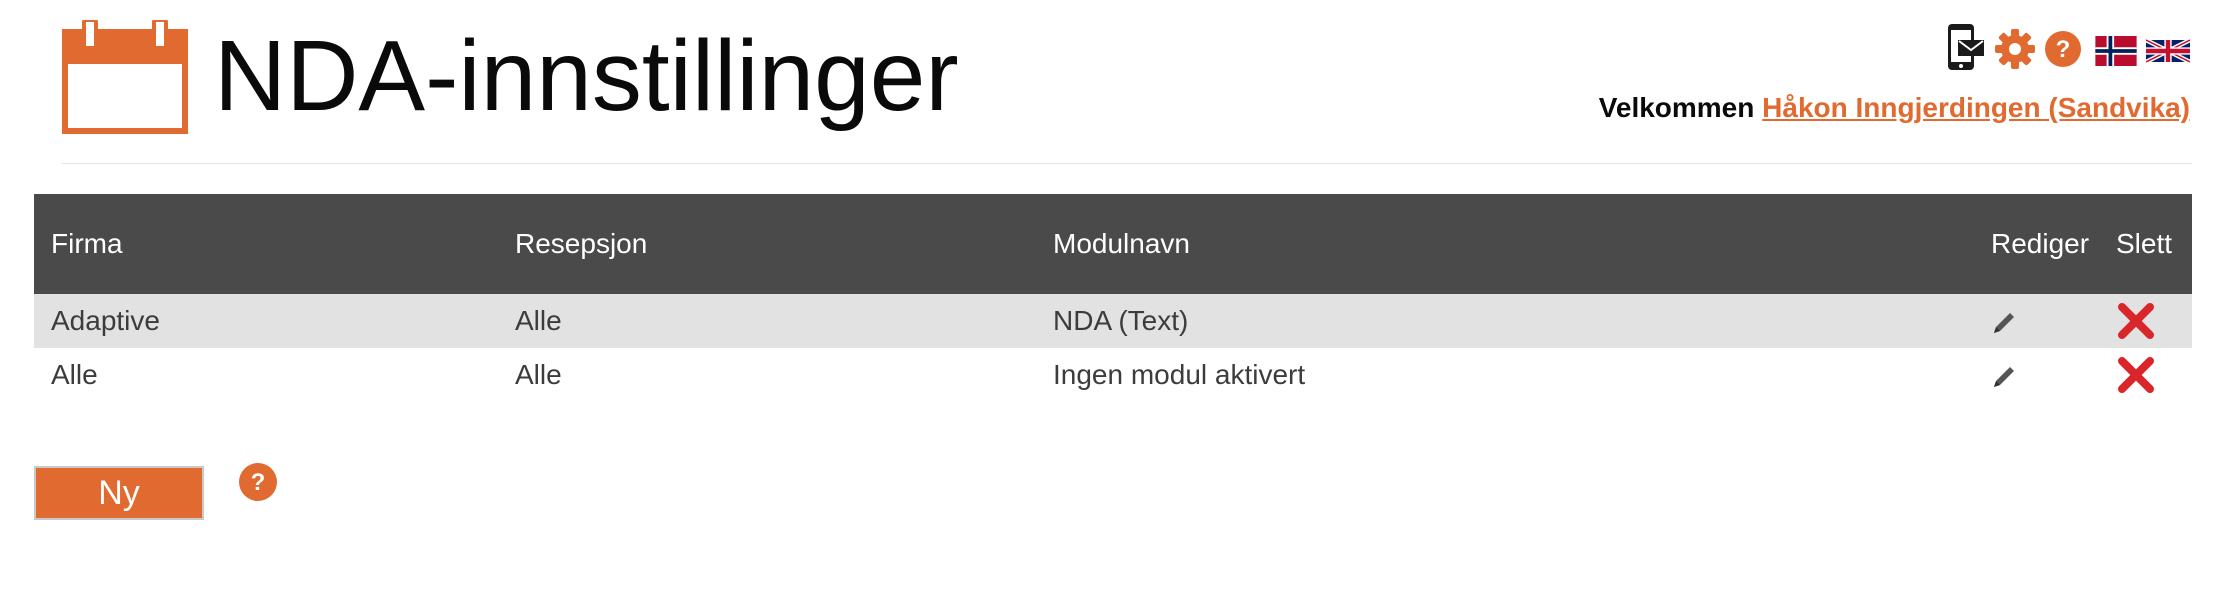  I want to click on gear-icon, so click(2015, 49).